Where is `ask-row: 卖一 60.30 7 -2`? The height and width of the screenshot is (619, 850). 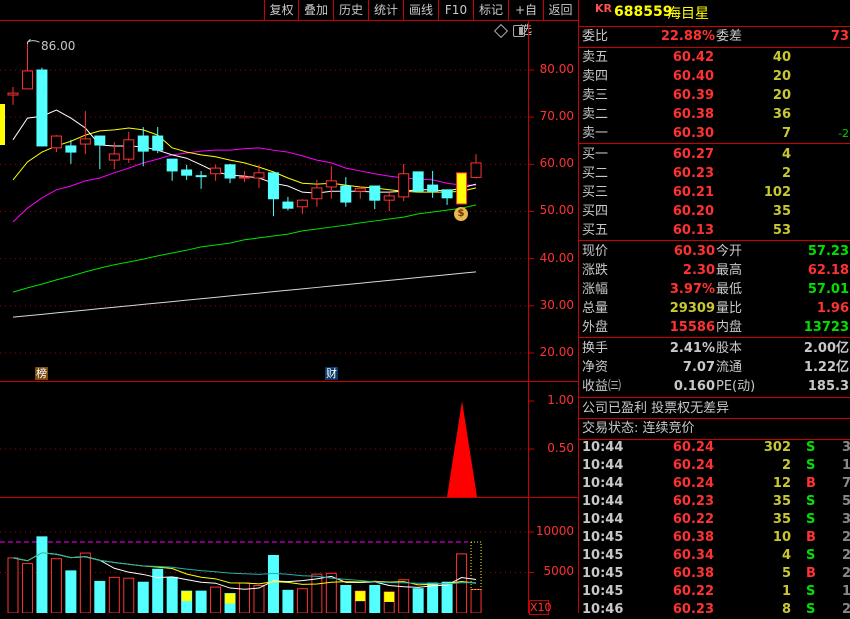 ask-row: 卖一 60.30 7 -2 is located at coordinates (714, 133).